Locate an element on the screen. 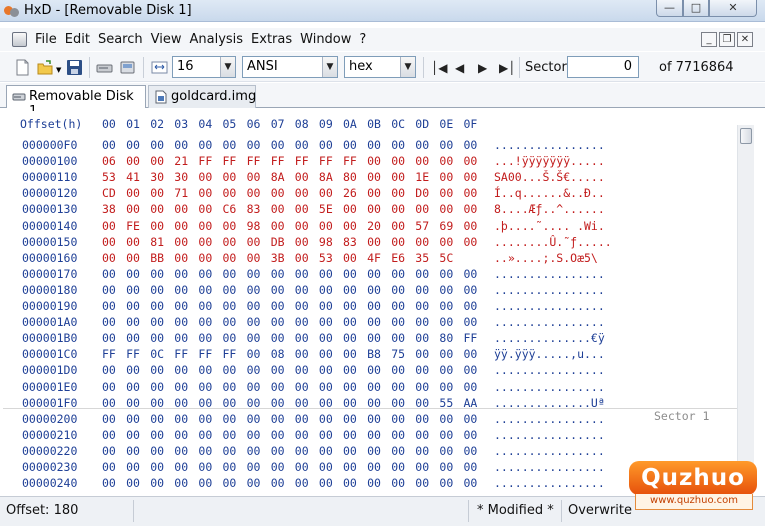  byte-cell: 5C is located at coordinates (449, 258).